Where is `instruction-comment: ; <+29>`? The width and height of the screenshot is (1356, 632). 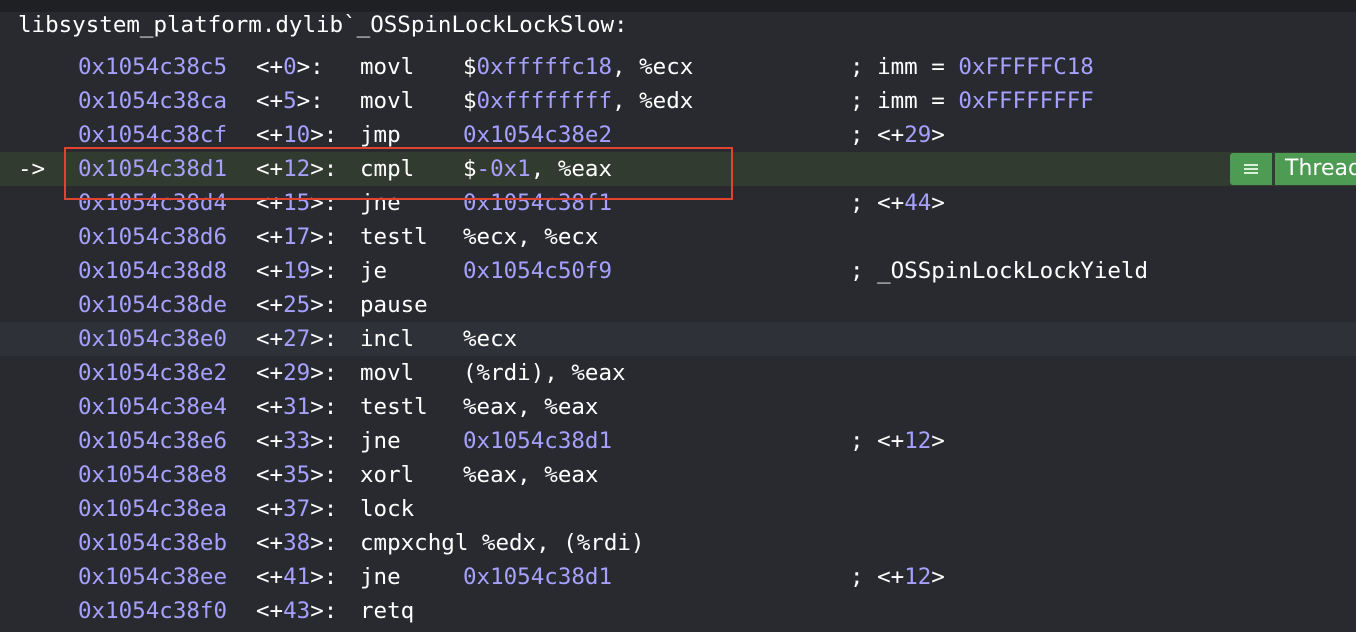
instruction-comment: ; <+29> is located at coordinates (897, 135).